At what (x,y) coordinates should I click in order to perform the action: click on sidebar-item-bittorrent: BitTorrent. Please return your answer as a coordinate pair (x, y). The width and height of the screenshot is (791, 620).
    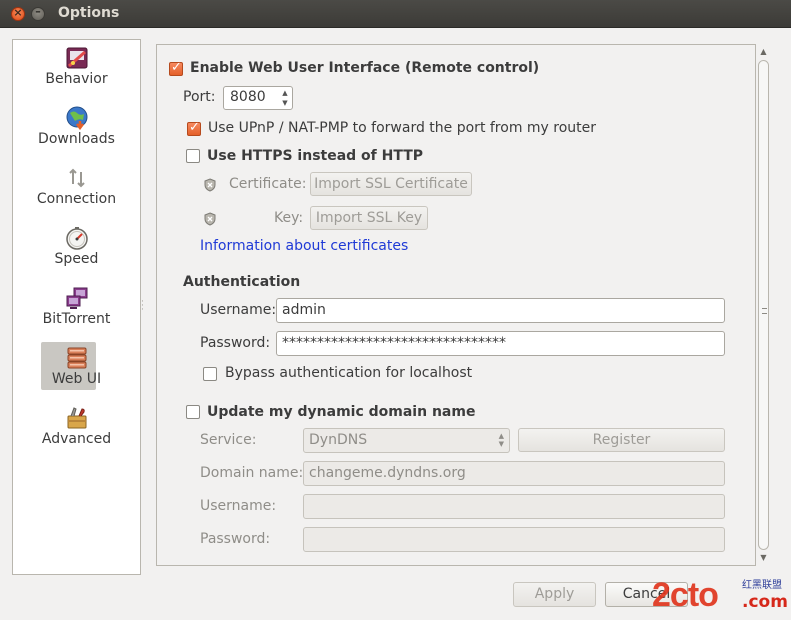
    Looking at the image, I should click on (76, 311).